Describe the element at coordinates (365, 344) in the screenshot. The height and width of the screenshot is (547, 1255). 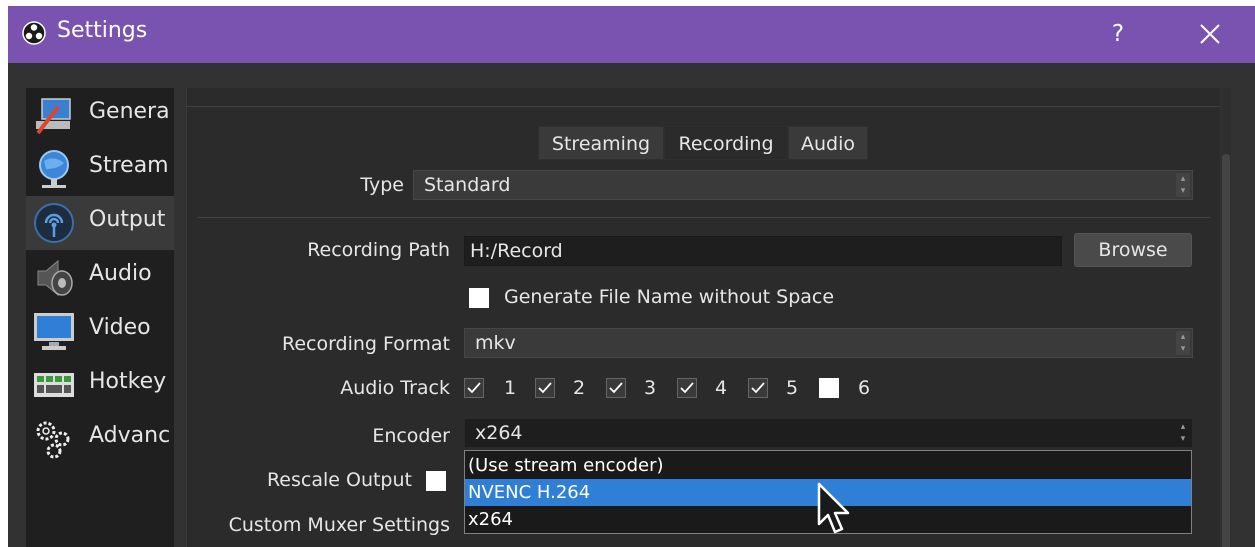
I see `recording-format-label: Recording Format` at that location.